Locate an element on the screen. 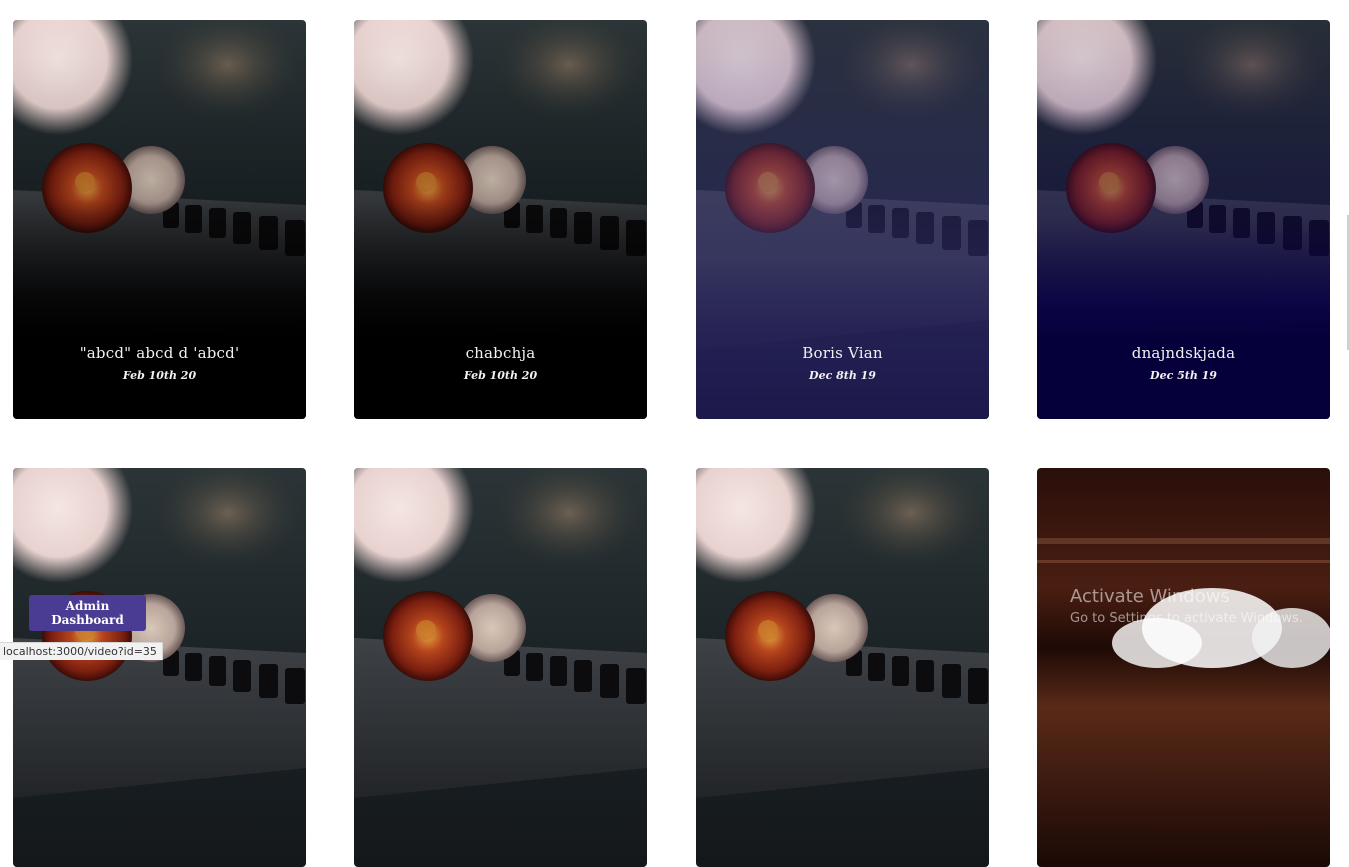  video-card: chabchja Feb 10th 20 is located at coordinates (500, 219).